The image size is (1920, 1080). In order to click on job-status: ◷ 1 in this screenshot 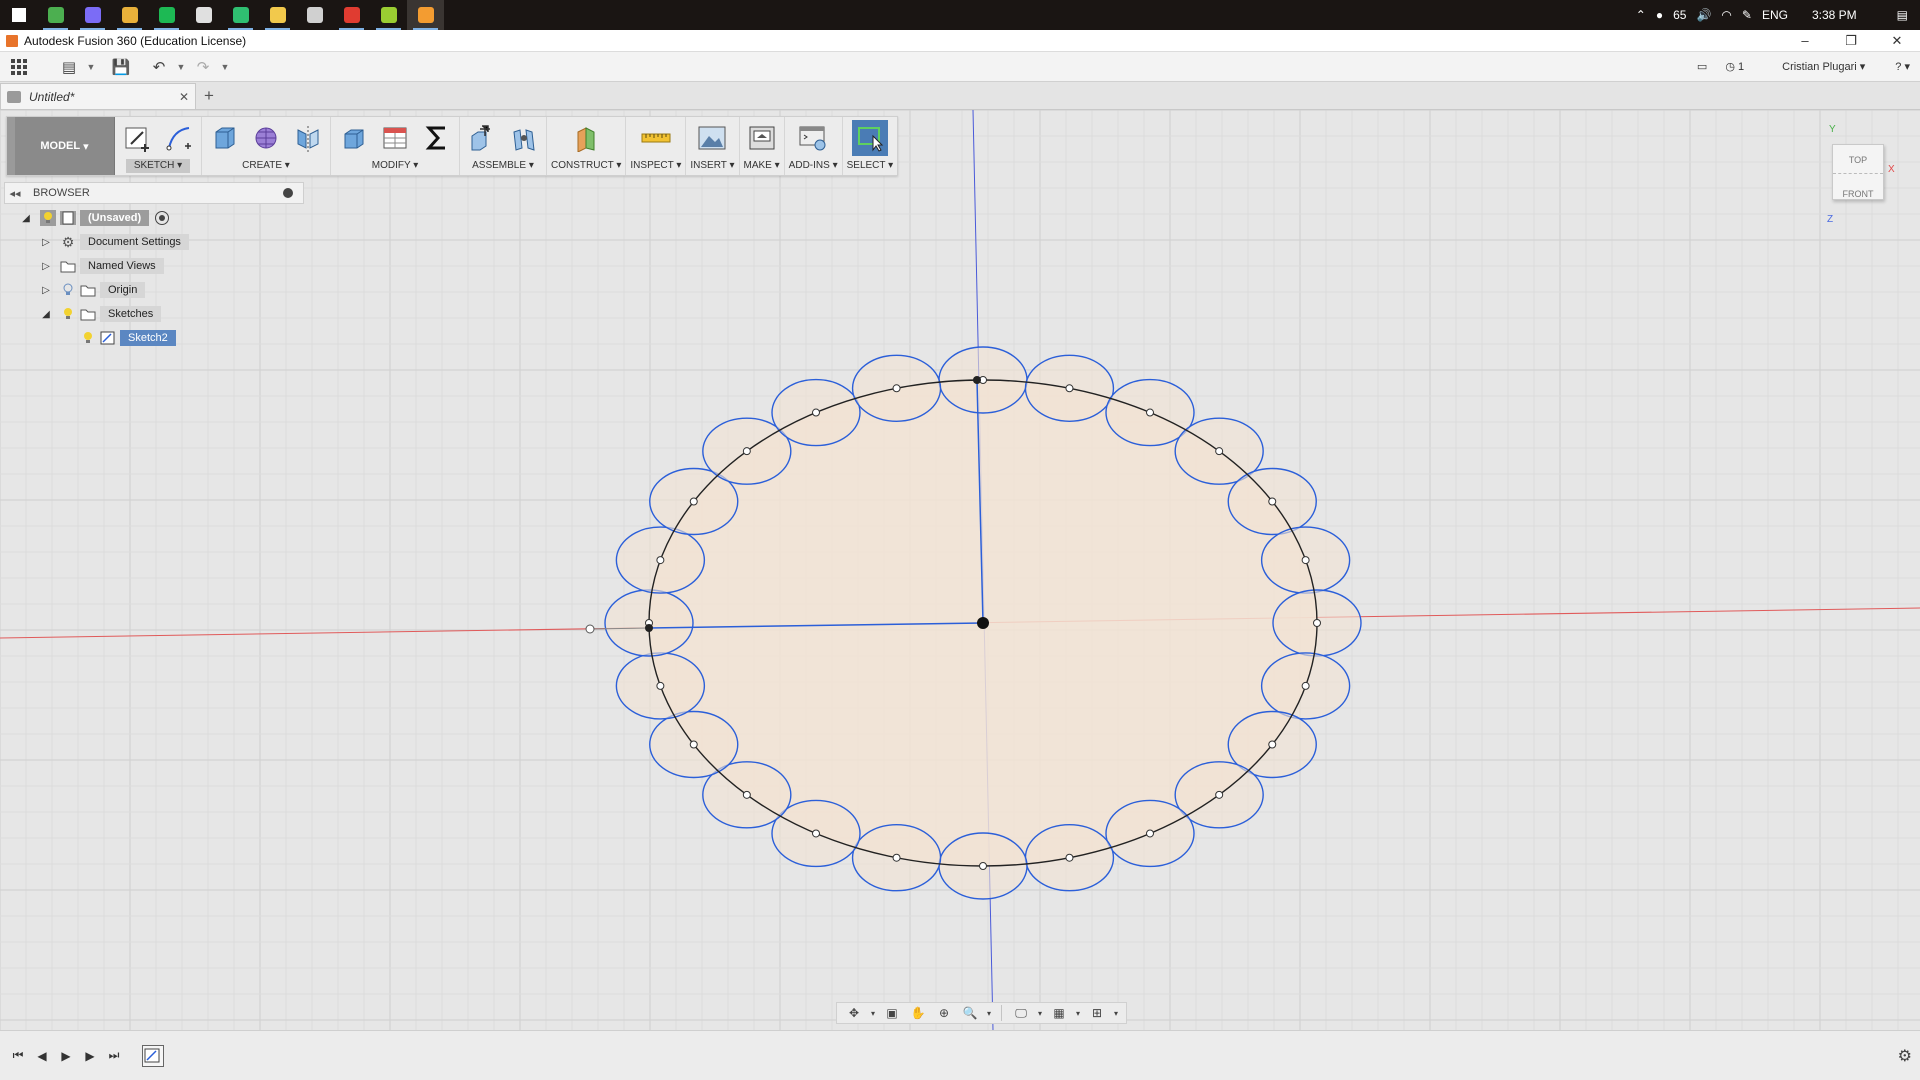, I will do `click(1734, 66)`.